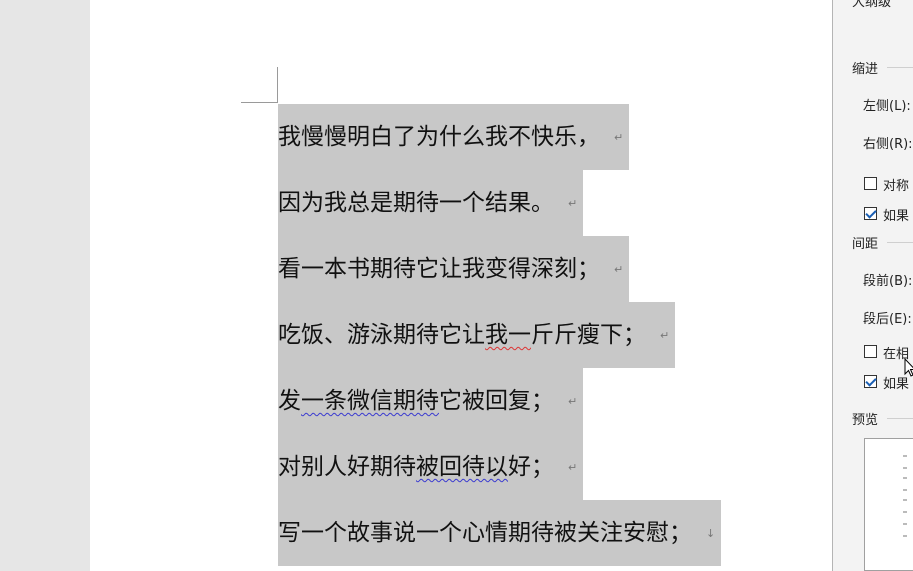  I want to click on line-text: 对别人好期待, so click(347, 467).